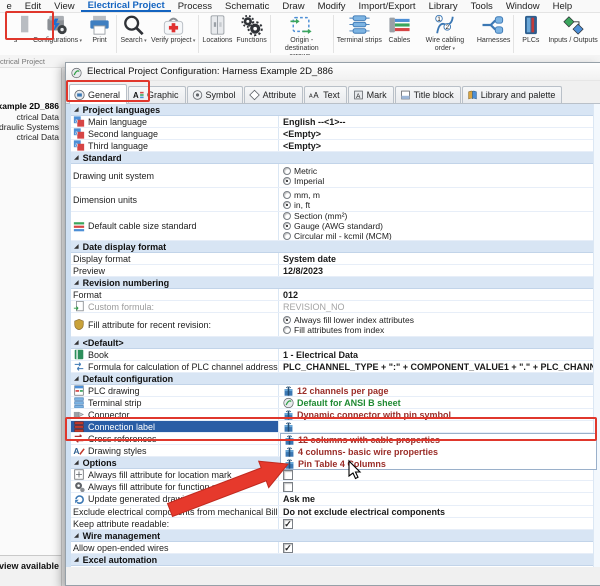 This screenshot has height=586, width=600. What do you see at coordinates (333, 283) in the screenshot?
I see `grid-section-revision-numbering: ◢ Revision numbering` at bounding box center [333, 283].